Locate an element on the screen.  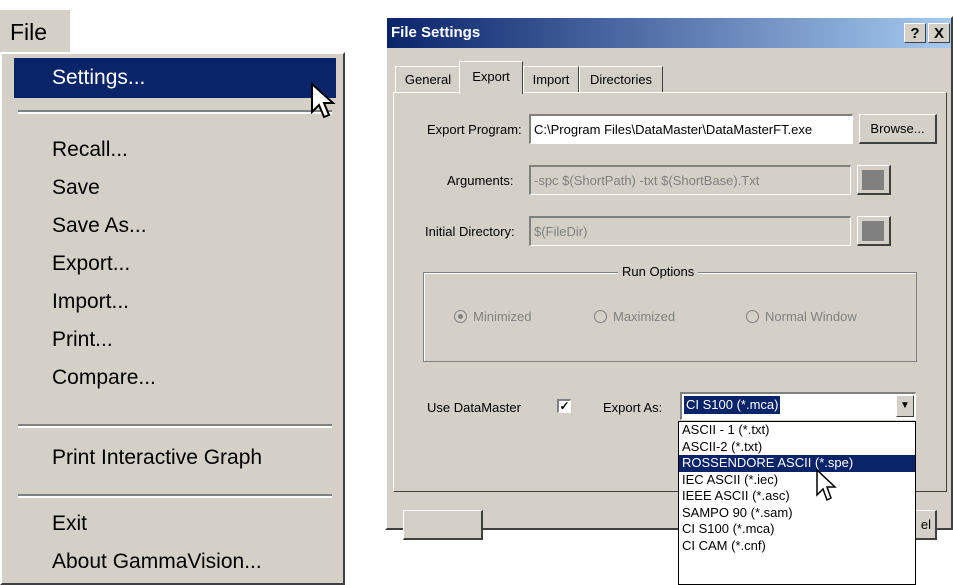
dropdown-option: IEC ASCII (*.iec) is located at coordinates (797, 480).